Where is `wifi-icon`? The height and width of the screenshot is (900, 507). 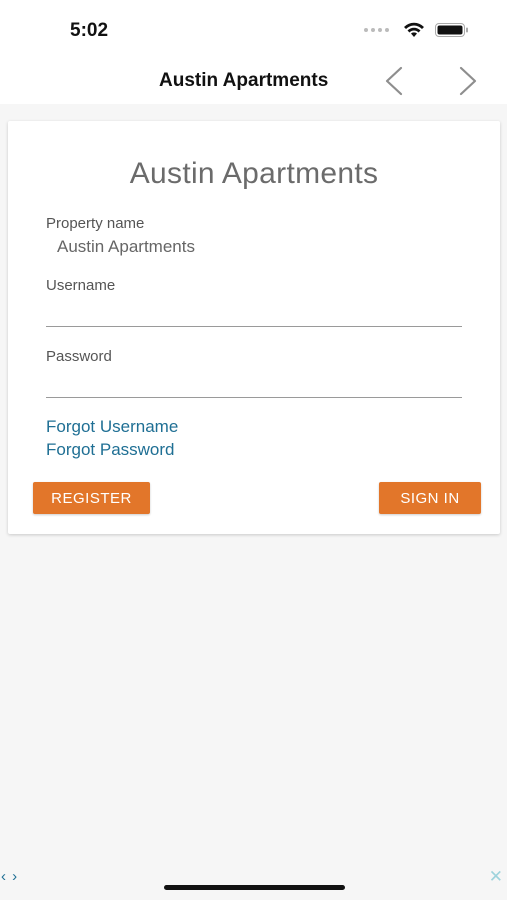
wifi-icon is located at coordinates (414, 30).